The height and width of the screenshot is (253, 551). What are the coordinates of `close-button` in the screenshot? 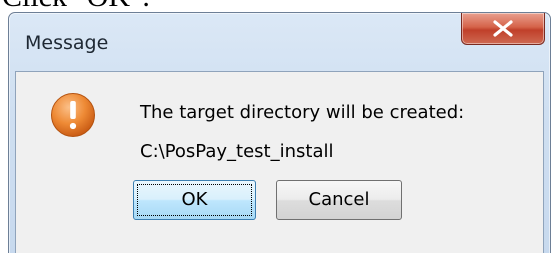 It's located at (503, 29).